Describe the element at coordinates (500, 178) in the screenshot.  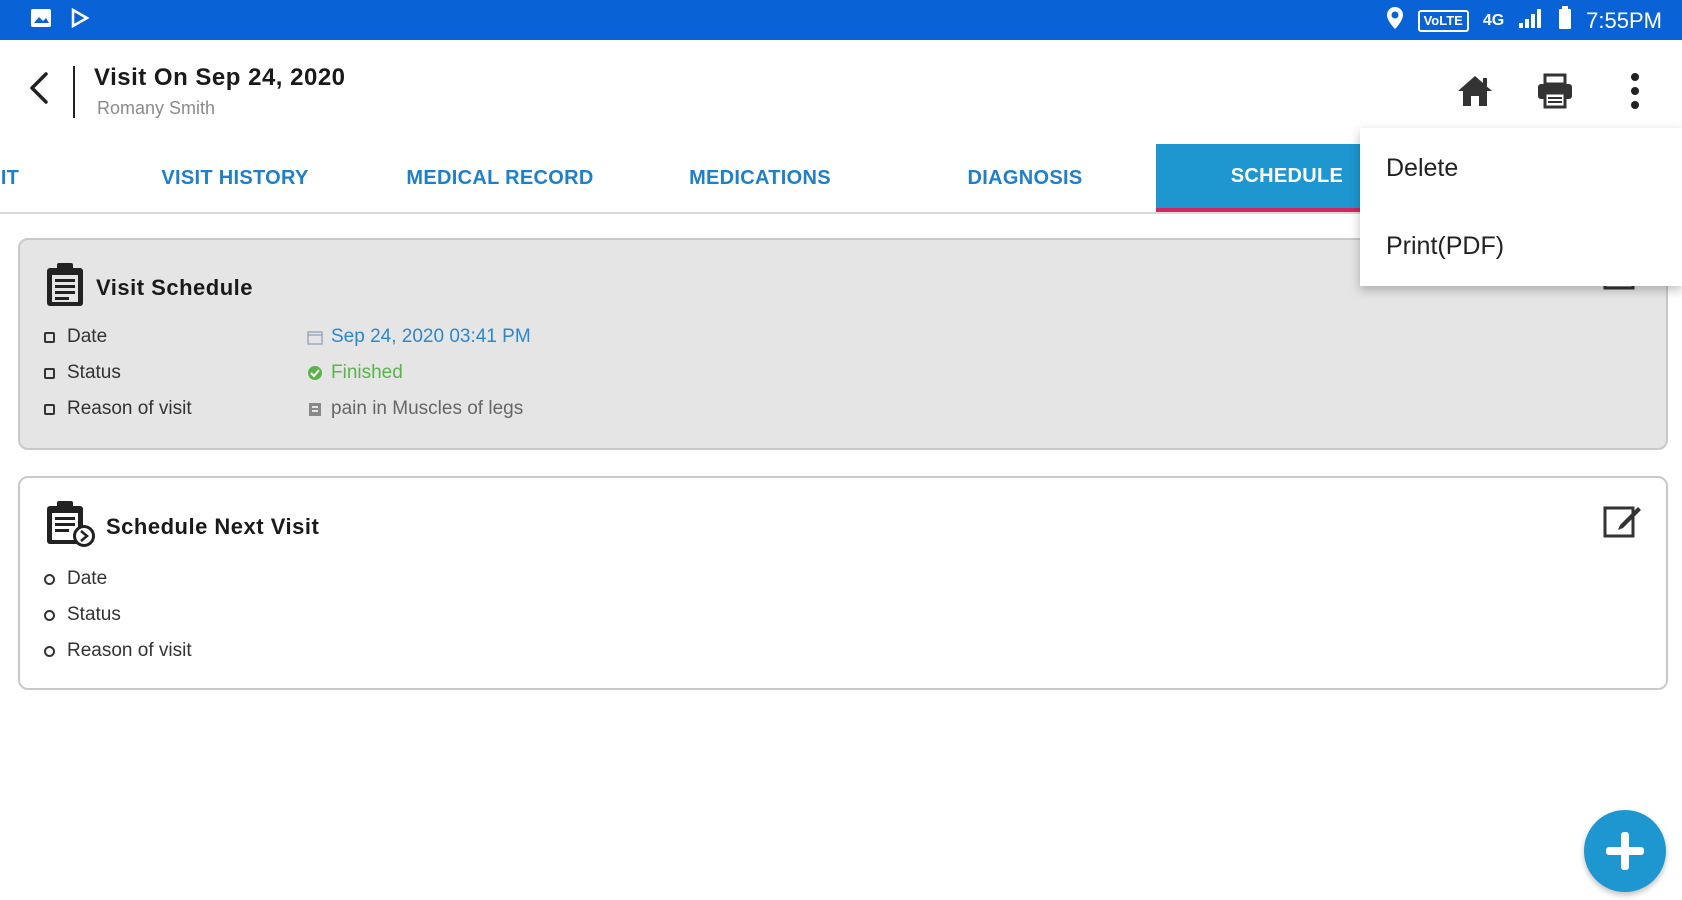
I see `tab-medical-record: MEDICAL RECORD` at that location.